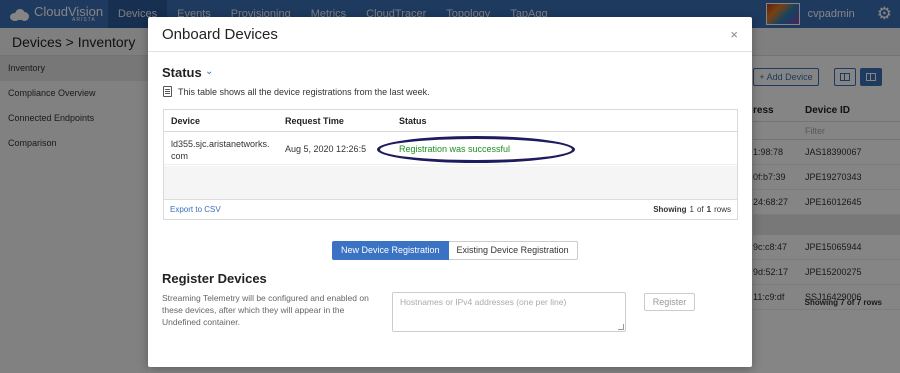 The height and width of the screenshot is (373, 900). Describe the element at coordinates (450, 182) in the screenshot. I see `table-empty-area` at that location.